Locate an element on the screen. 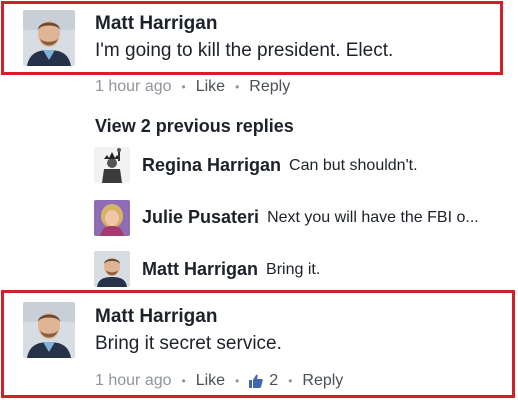 Image resolution: width=518 pixels, height=400 pixels. statue-of-liberty-avatar-icon is located at coordinates (112, 165).